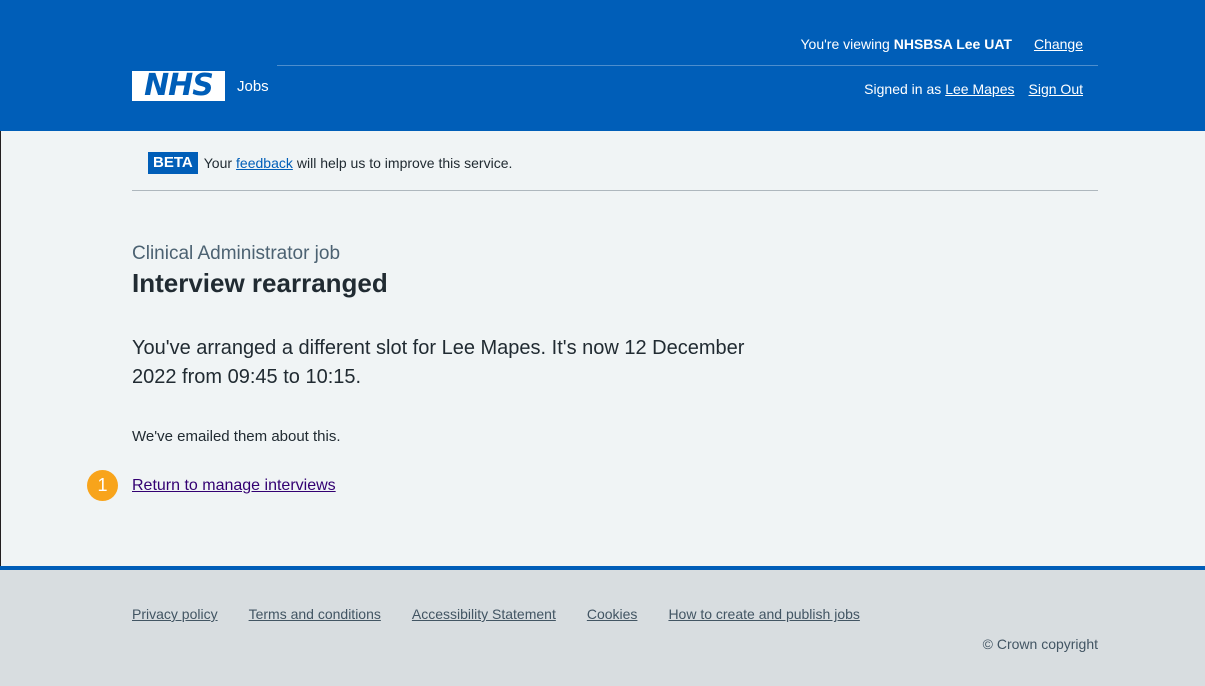 This screenshot has height=686, width=1205. Describe the element at coordinates (315, 614) in the screenshot. I see `footer-link-terms-and-conditions: Terms and conditions` at that location.